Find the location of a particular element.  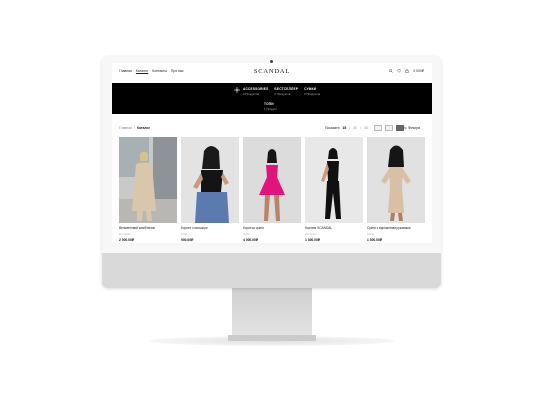

cart-icon is located at coordinates (407, 71).